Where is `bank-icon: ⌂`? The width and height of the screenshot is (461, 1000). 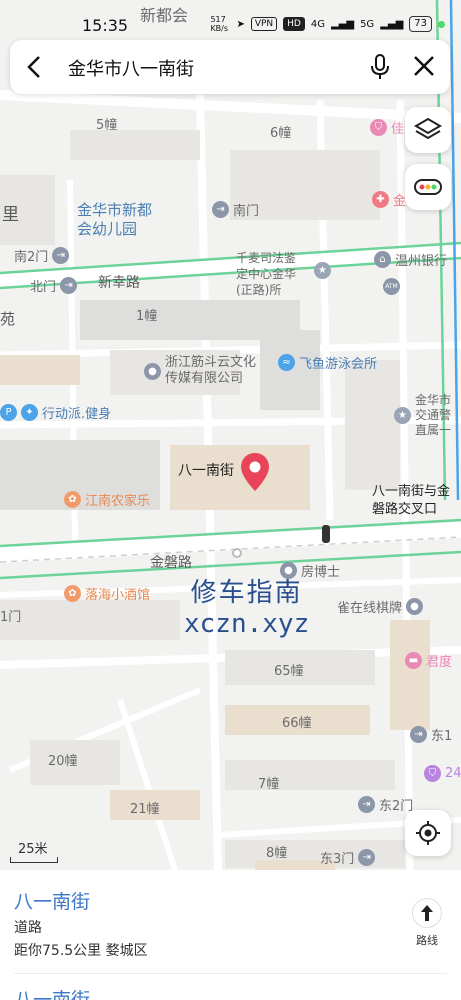
bank-icon: ⌂ is located at coordinates (382, 259).